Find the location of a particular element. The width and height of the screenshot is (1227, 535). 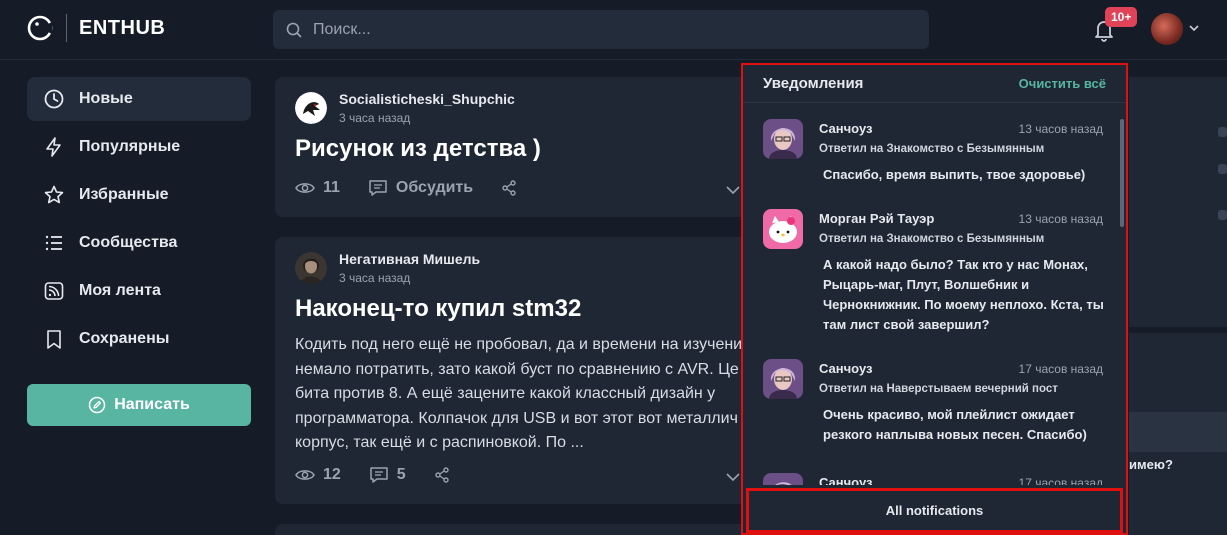

author-name: Негативная Мишель is located at coordinates (409, 259).